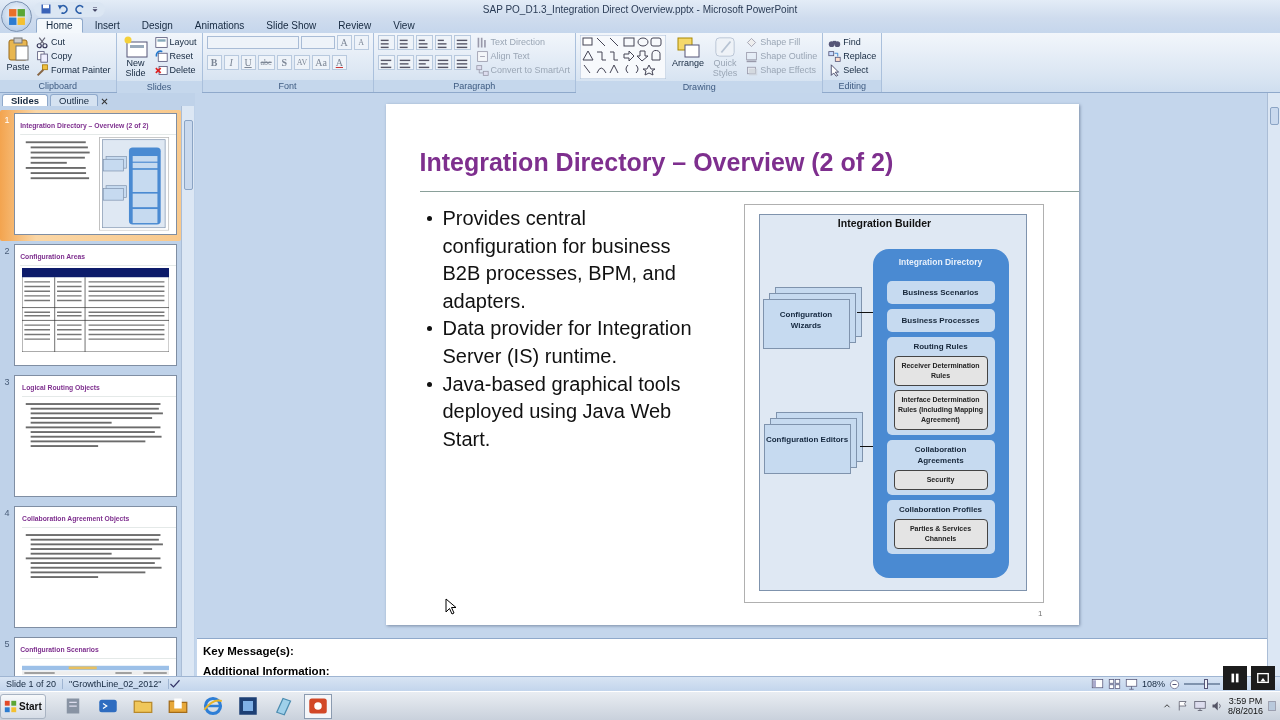 This screenshot has height=720, width=1280. What do you see at coordinates (852, 86) in the screenshot?
I see `group-label: Editing` at bounding box center [852, 86].